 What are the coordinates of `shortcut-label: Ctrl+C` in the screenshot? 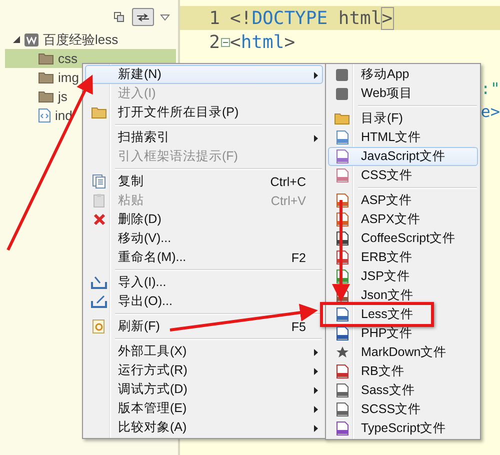 It's located at (288, 181).